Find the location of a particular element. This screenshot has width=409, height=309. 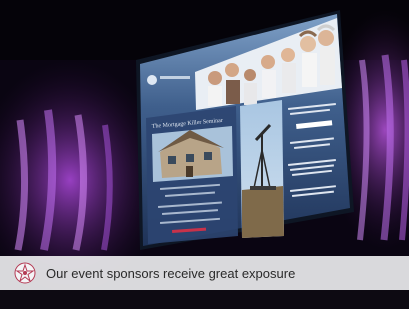

bottom-strip is located at coordinates (204, 299).